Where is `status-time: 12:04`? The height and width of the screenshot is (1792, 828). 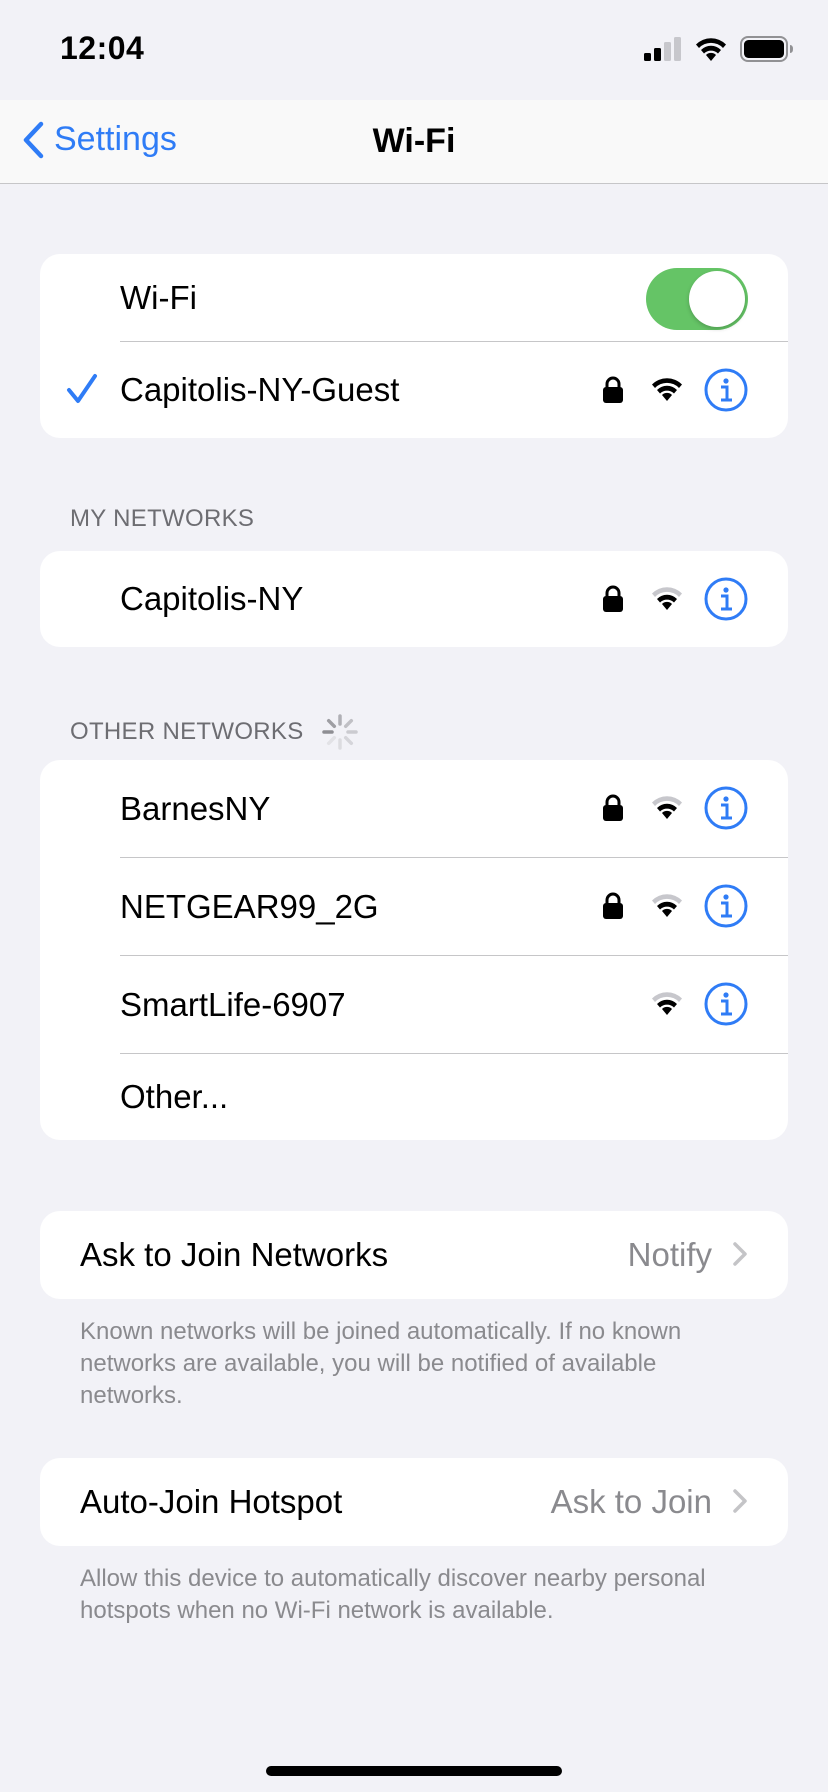
status-time: 12:04 is located at coordinates (102, 48).